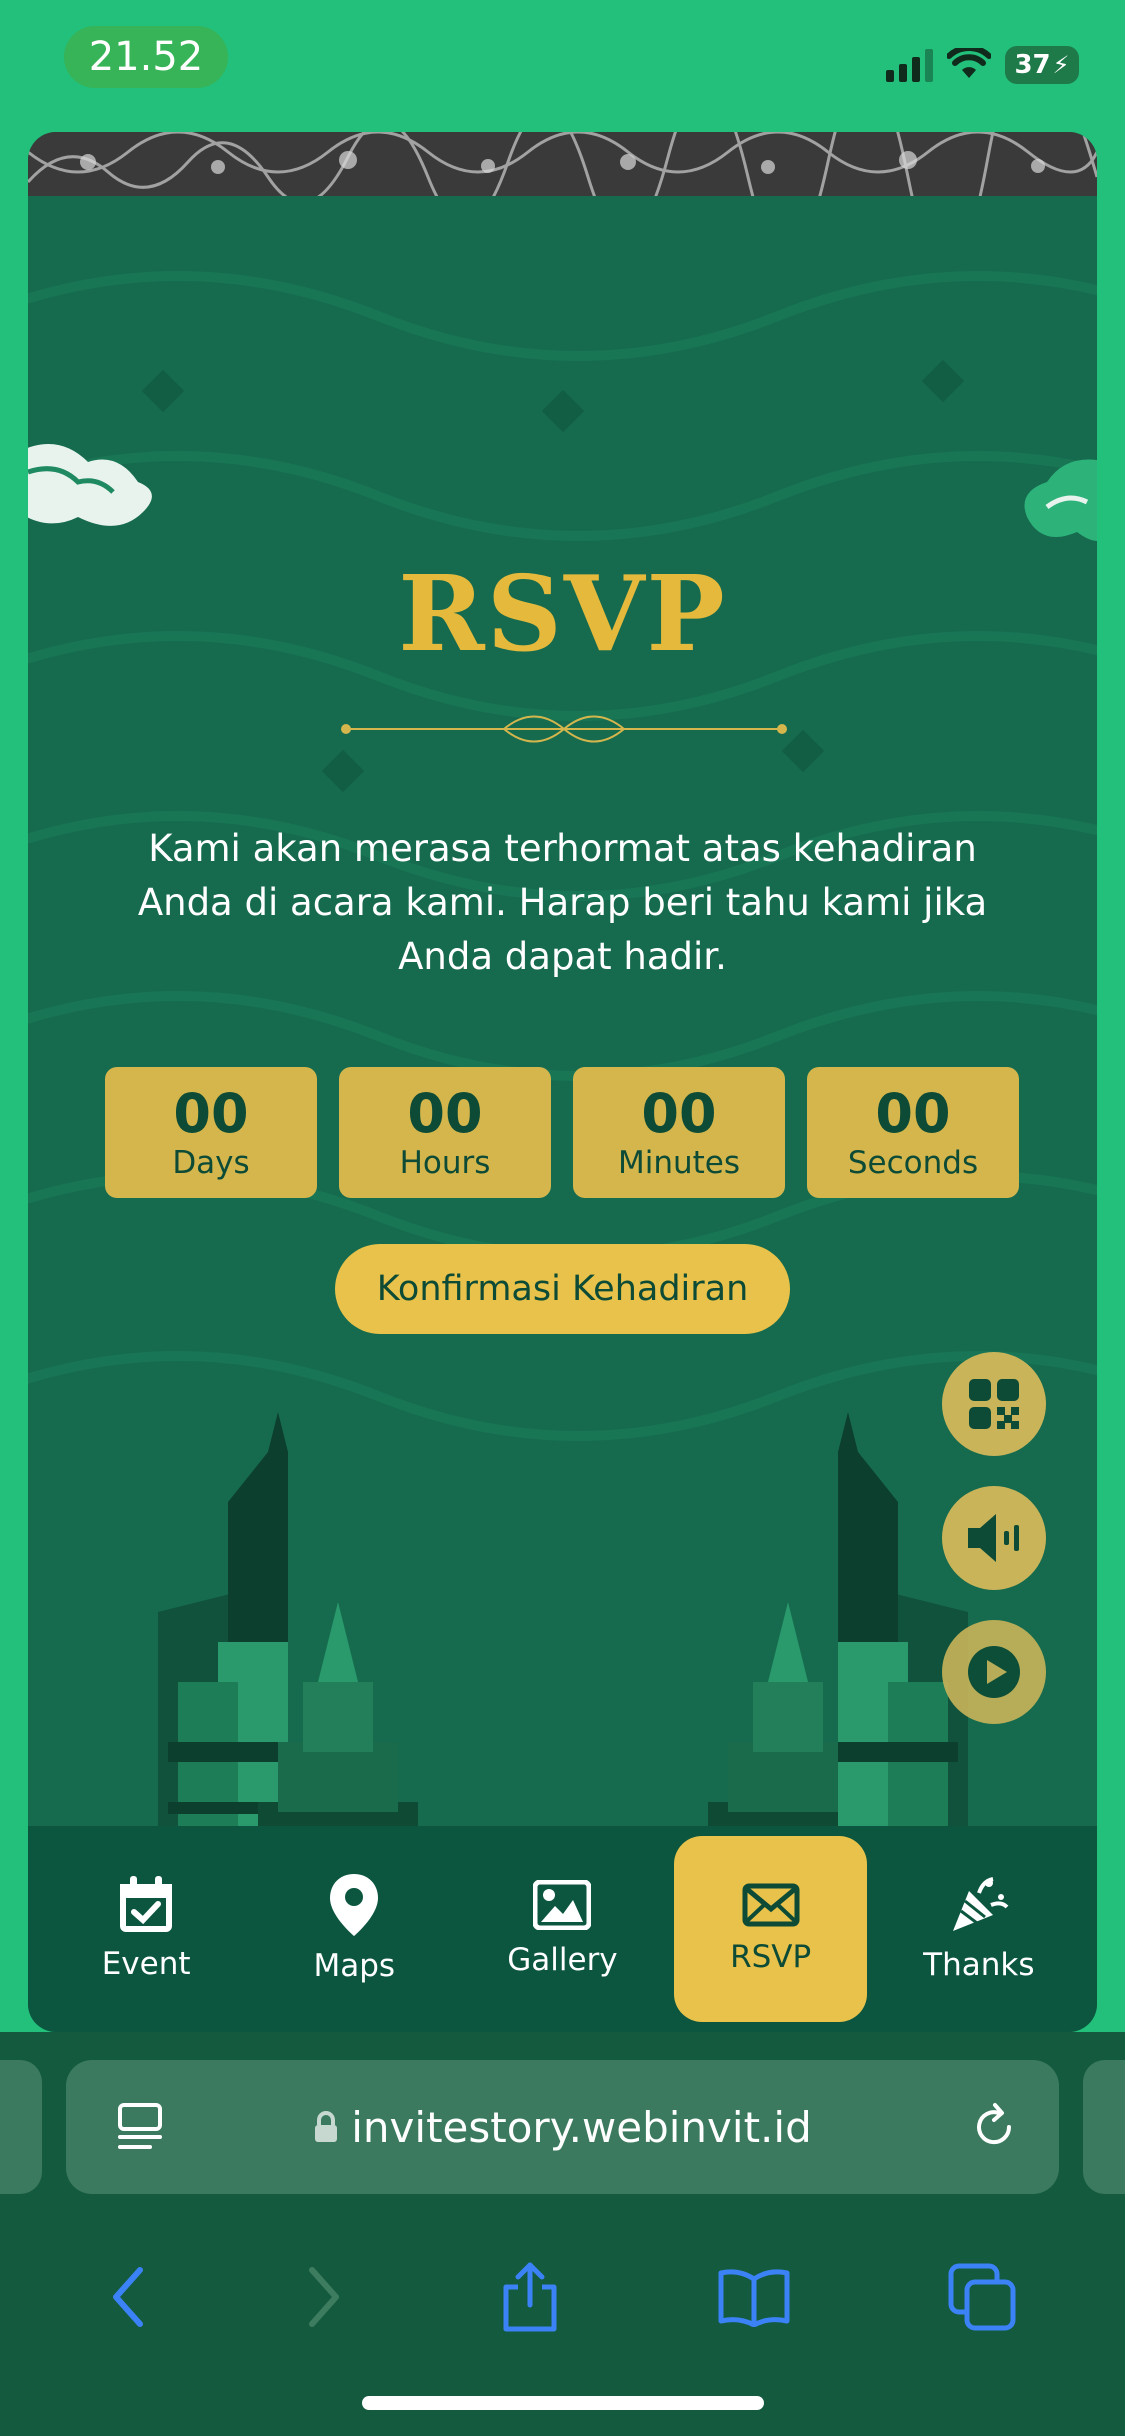 The image size is (1125, 2436). I want to click on rsvp-title: RSVP, so click(562, 613).